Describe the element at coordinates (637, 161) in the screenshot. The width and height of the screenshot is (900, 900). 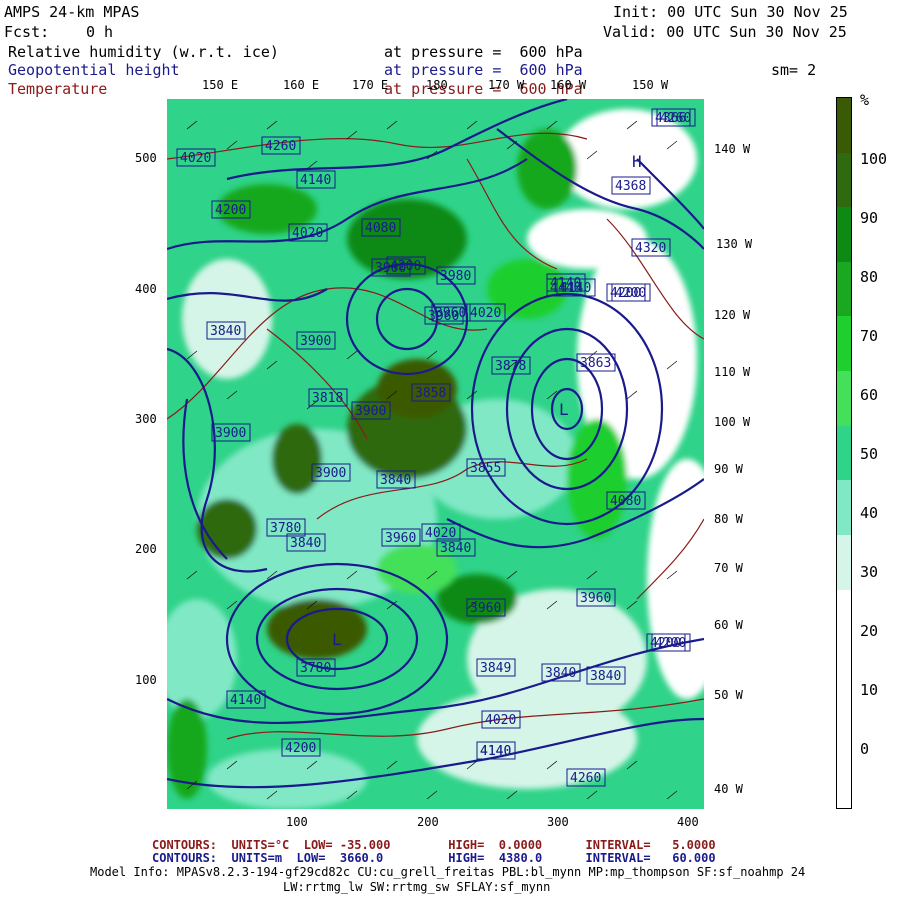
I see `high-center-label: H` at that location.